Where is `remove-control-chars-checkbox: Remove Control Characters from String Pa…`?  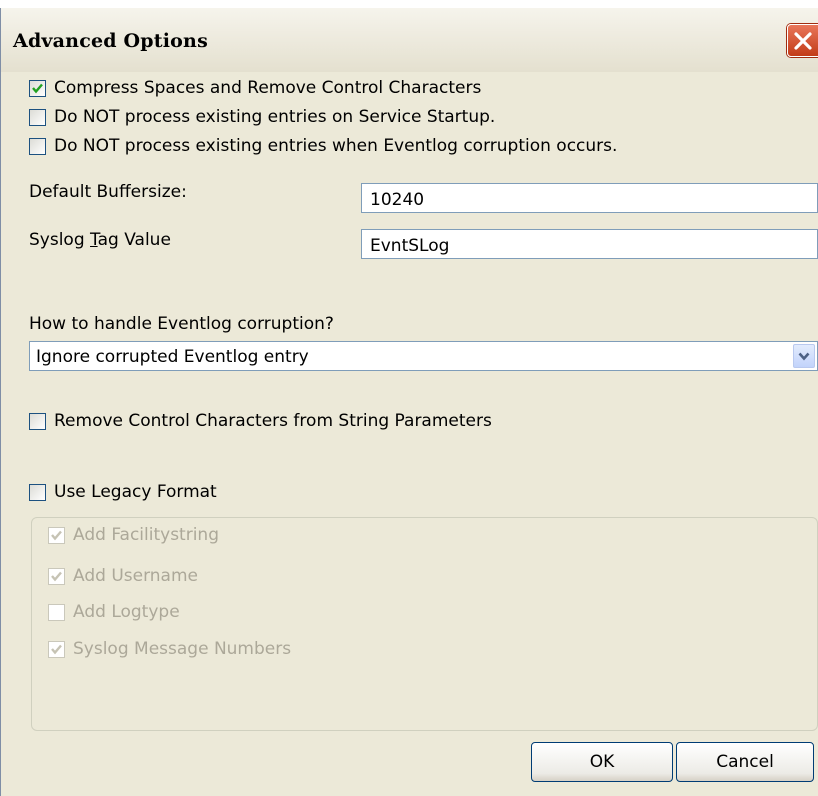 remove-control-chars-checkbox: Remove Control Characters from String Pa… is located at coordinates (260, 421).